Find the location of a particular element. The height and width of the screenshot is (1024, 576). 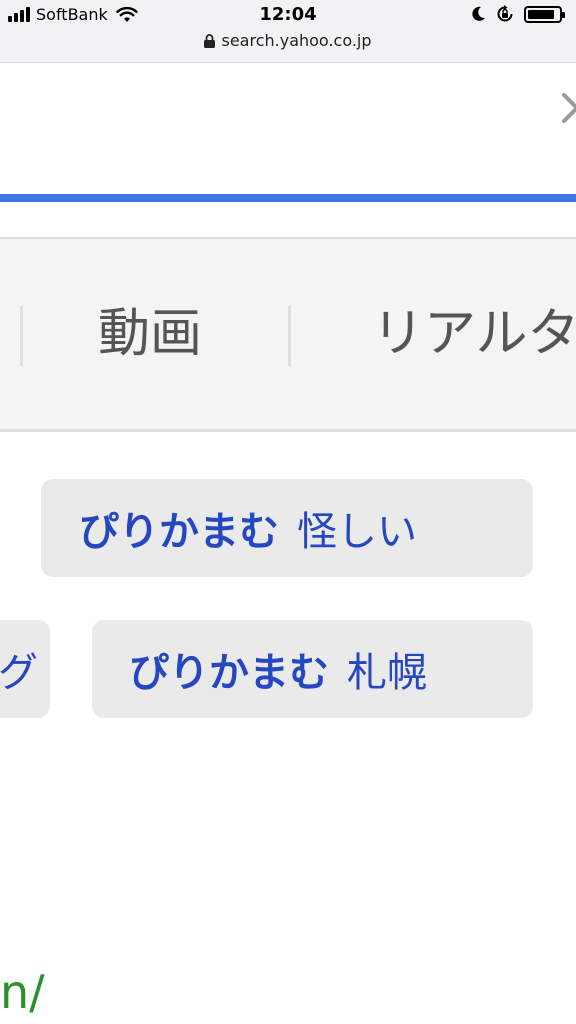

battery-level is located at coordinates (541, 14).